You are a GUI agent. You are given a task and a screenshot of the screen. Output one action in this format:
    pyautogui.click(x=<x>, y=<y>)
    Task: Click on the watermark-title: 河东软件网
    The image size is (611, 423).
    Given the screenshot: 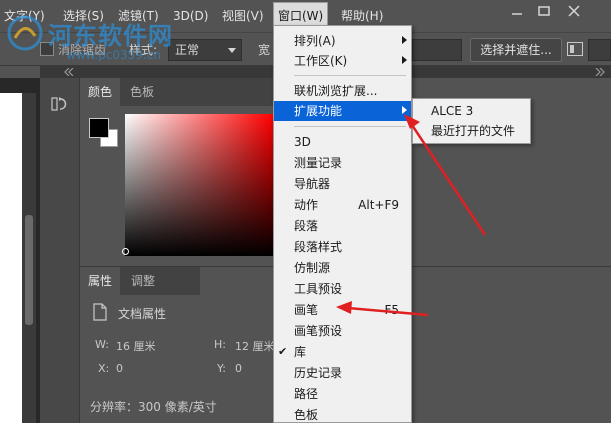 What is the action you would take?
    pyautogui.click(x=110, y=36)
    